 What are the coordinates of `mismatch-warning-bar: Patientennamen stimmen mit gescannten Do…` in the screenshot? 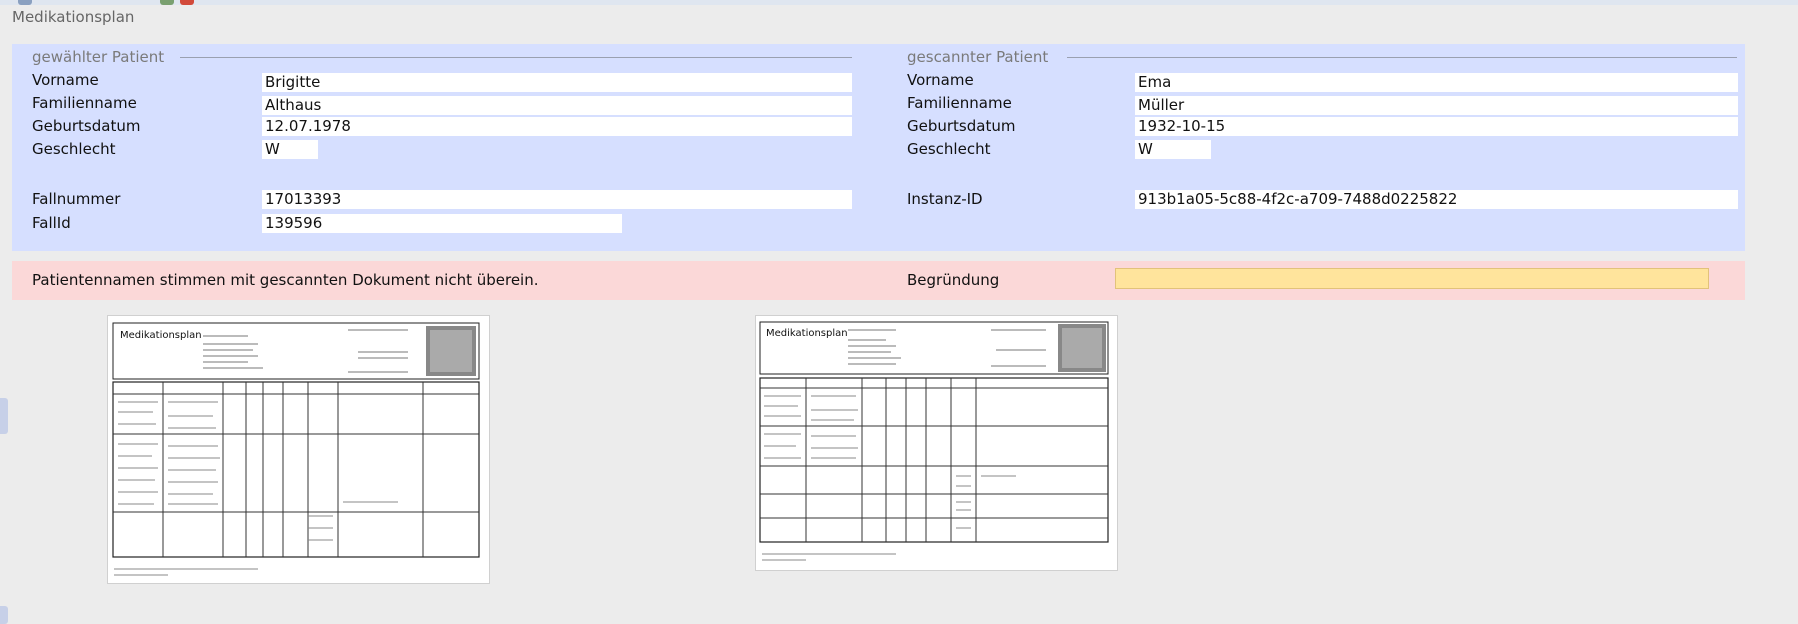 It's located at (878, 280).